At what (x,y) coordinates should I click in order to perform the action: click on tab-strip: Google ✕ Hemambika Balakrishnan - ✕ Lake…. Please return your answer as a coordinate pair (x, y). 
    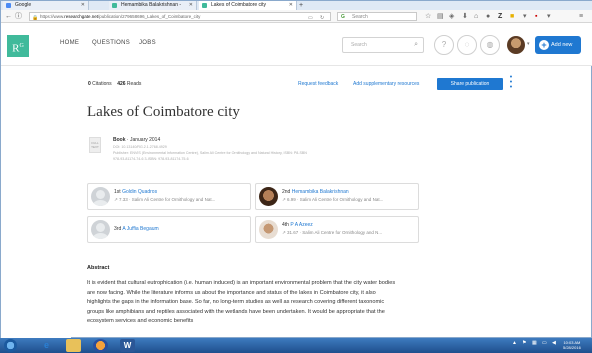
    Looking at the image, I should click on (296, 5).